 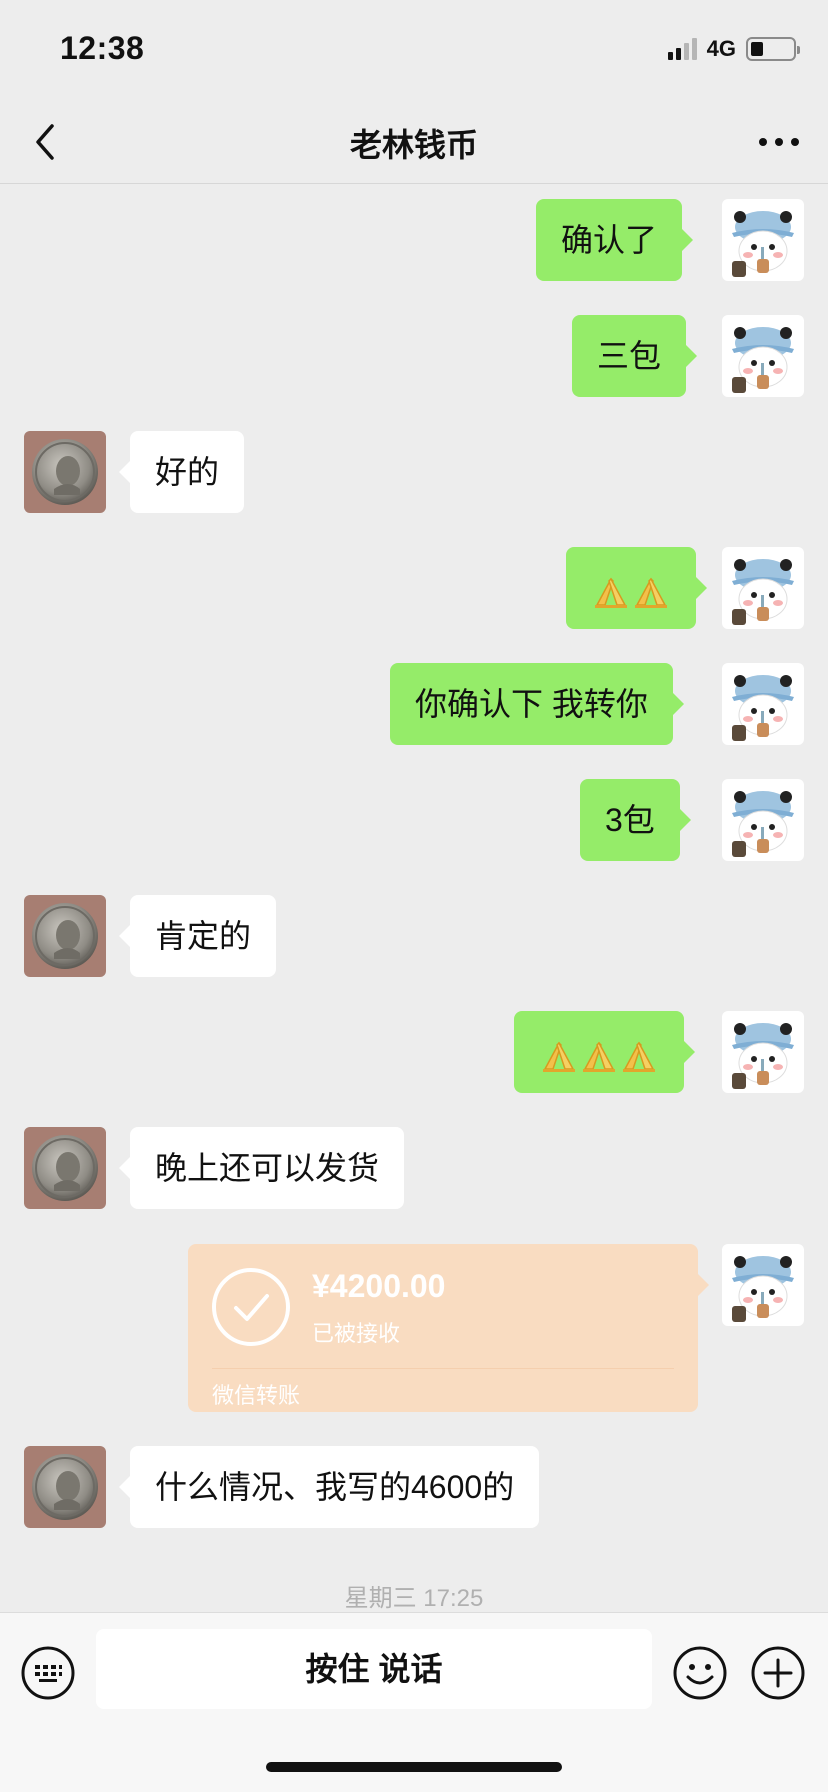 I want to click on keyboard-button, so click(x=48, y=1673).